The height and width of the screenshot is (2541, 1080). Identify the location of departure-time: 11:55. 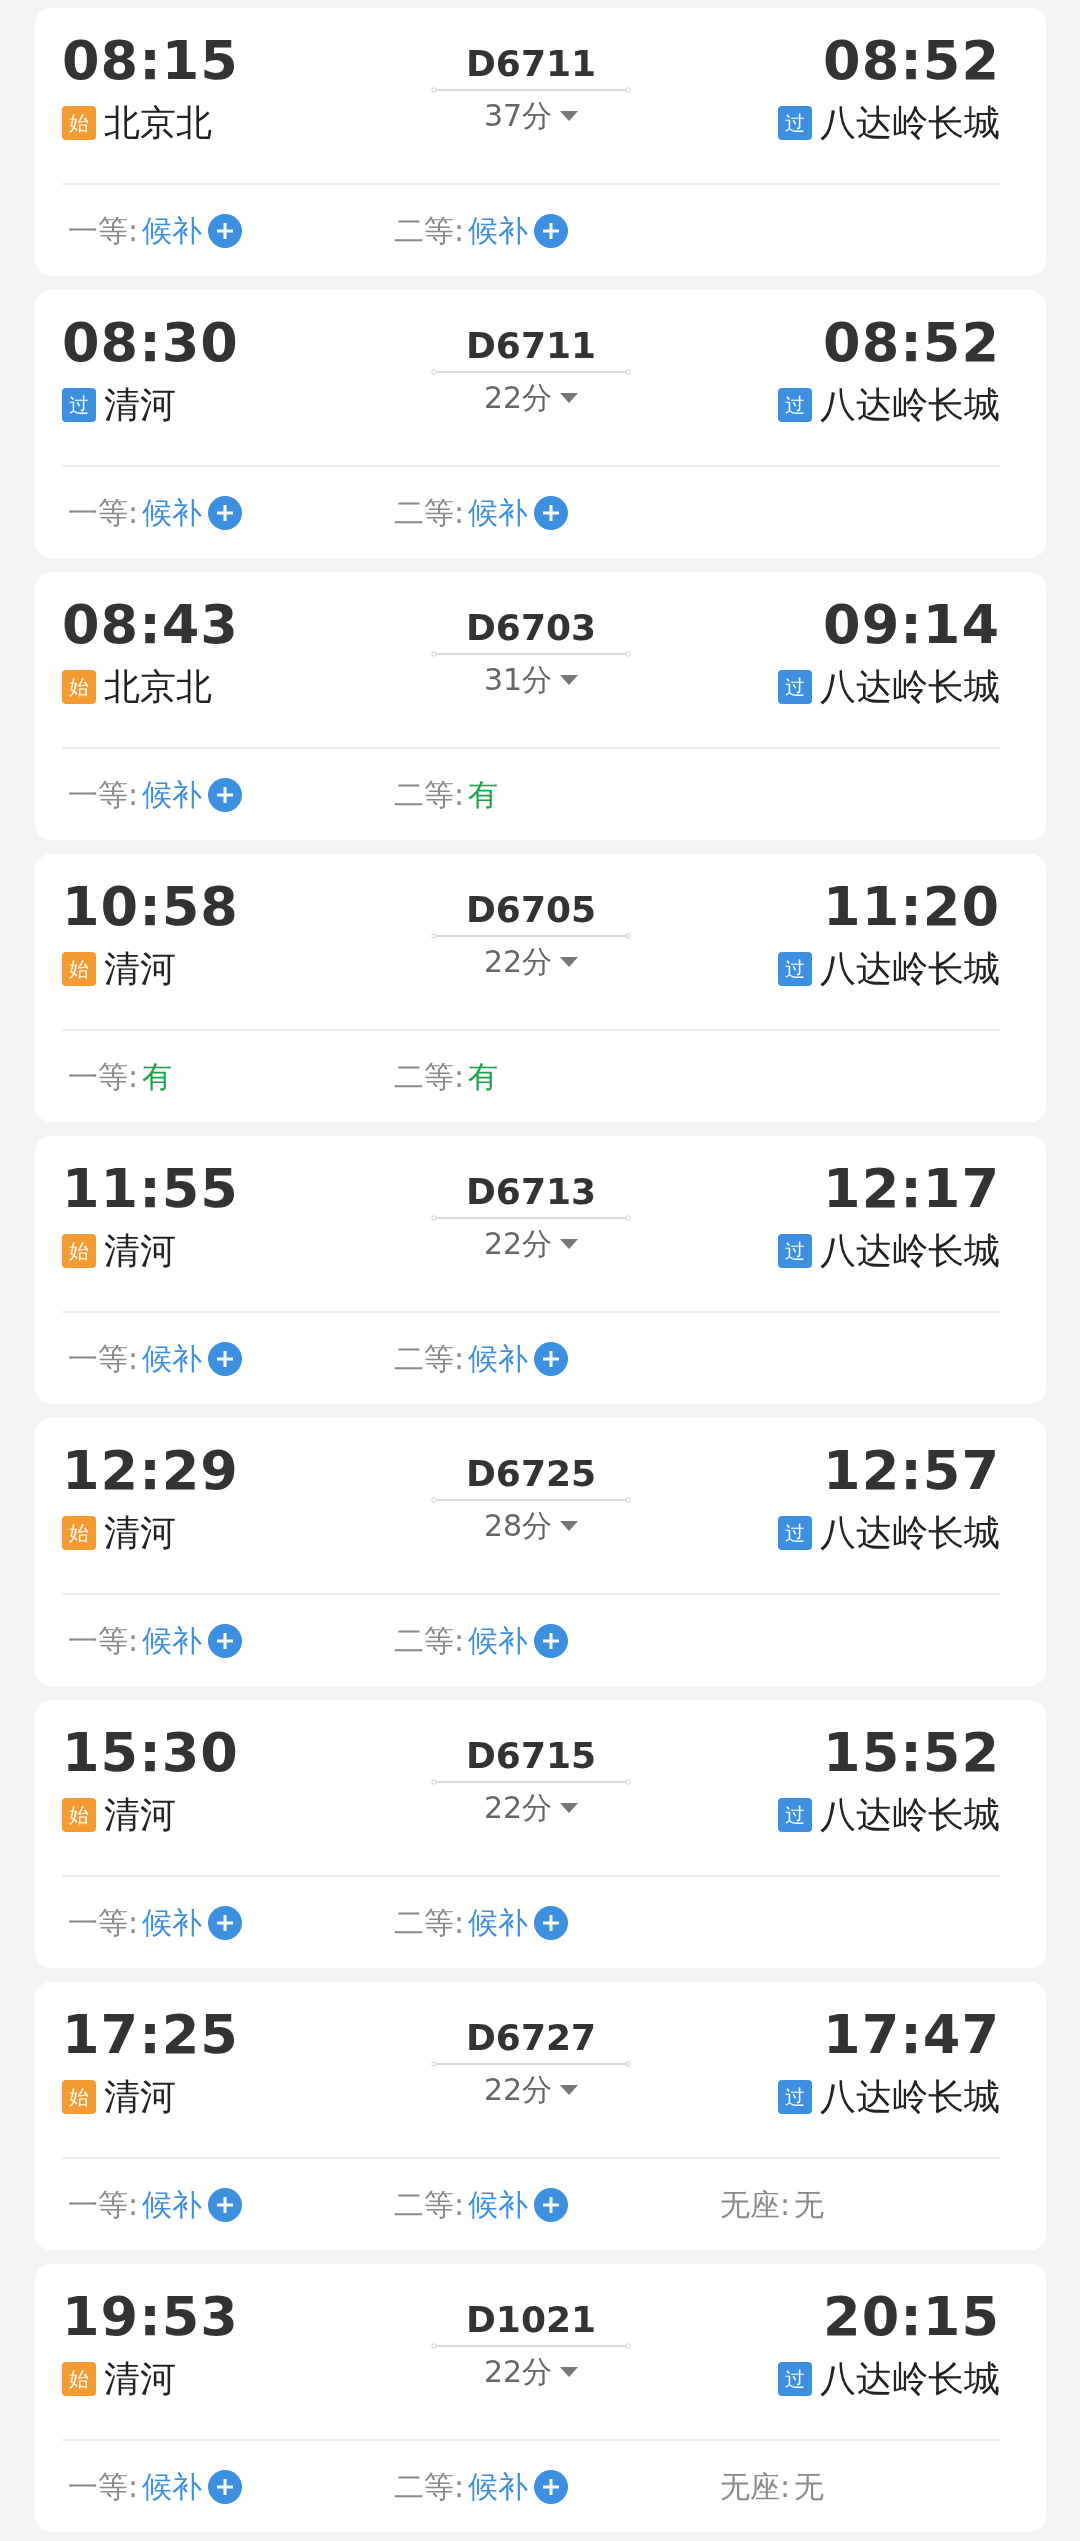
(151, 1189).